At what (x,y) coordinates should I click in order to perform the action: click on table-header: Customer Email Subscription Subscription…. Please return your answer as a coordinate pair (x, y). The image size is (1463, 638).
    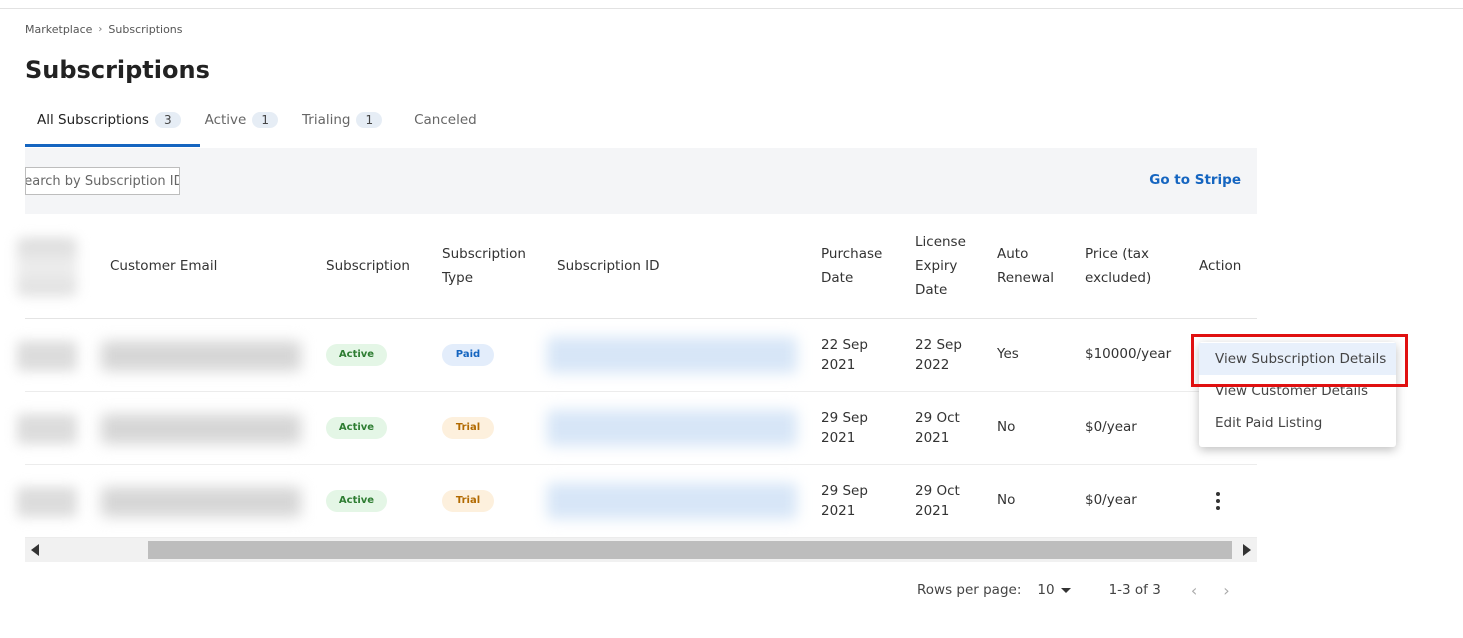
    Looking at the image, I should click on (637, 266).